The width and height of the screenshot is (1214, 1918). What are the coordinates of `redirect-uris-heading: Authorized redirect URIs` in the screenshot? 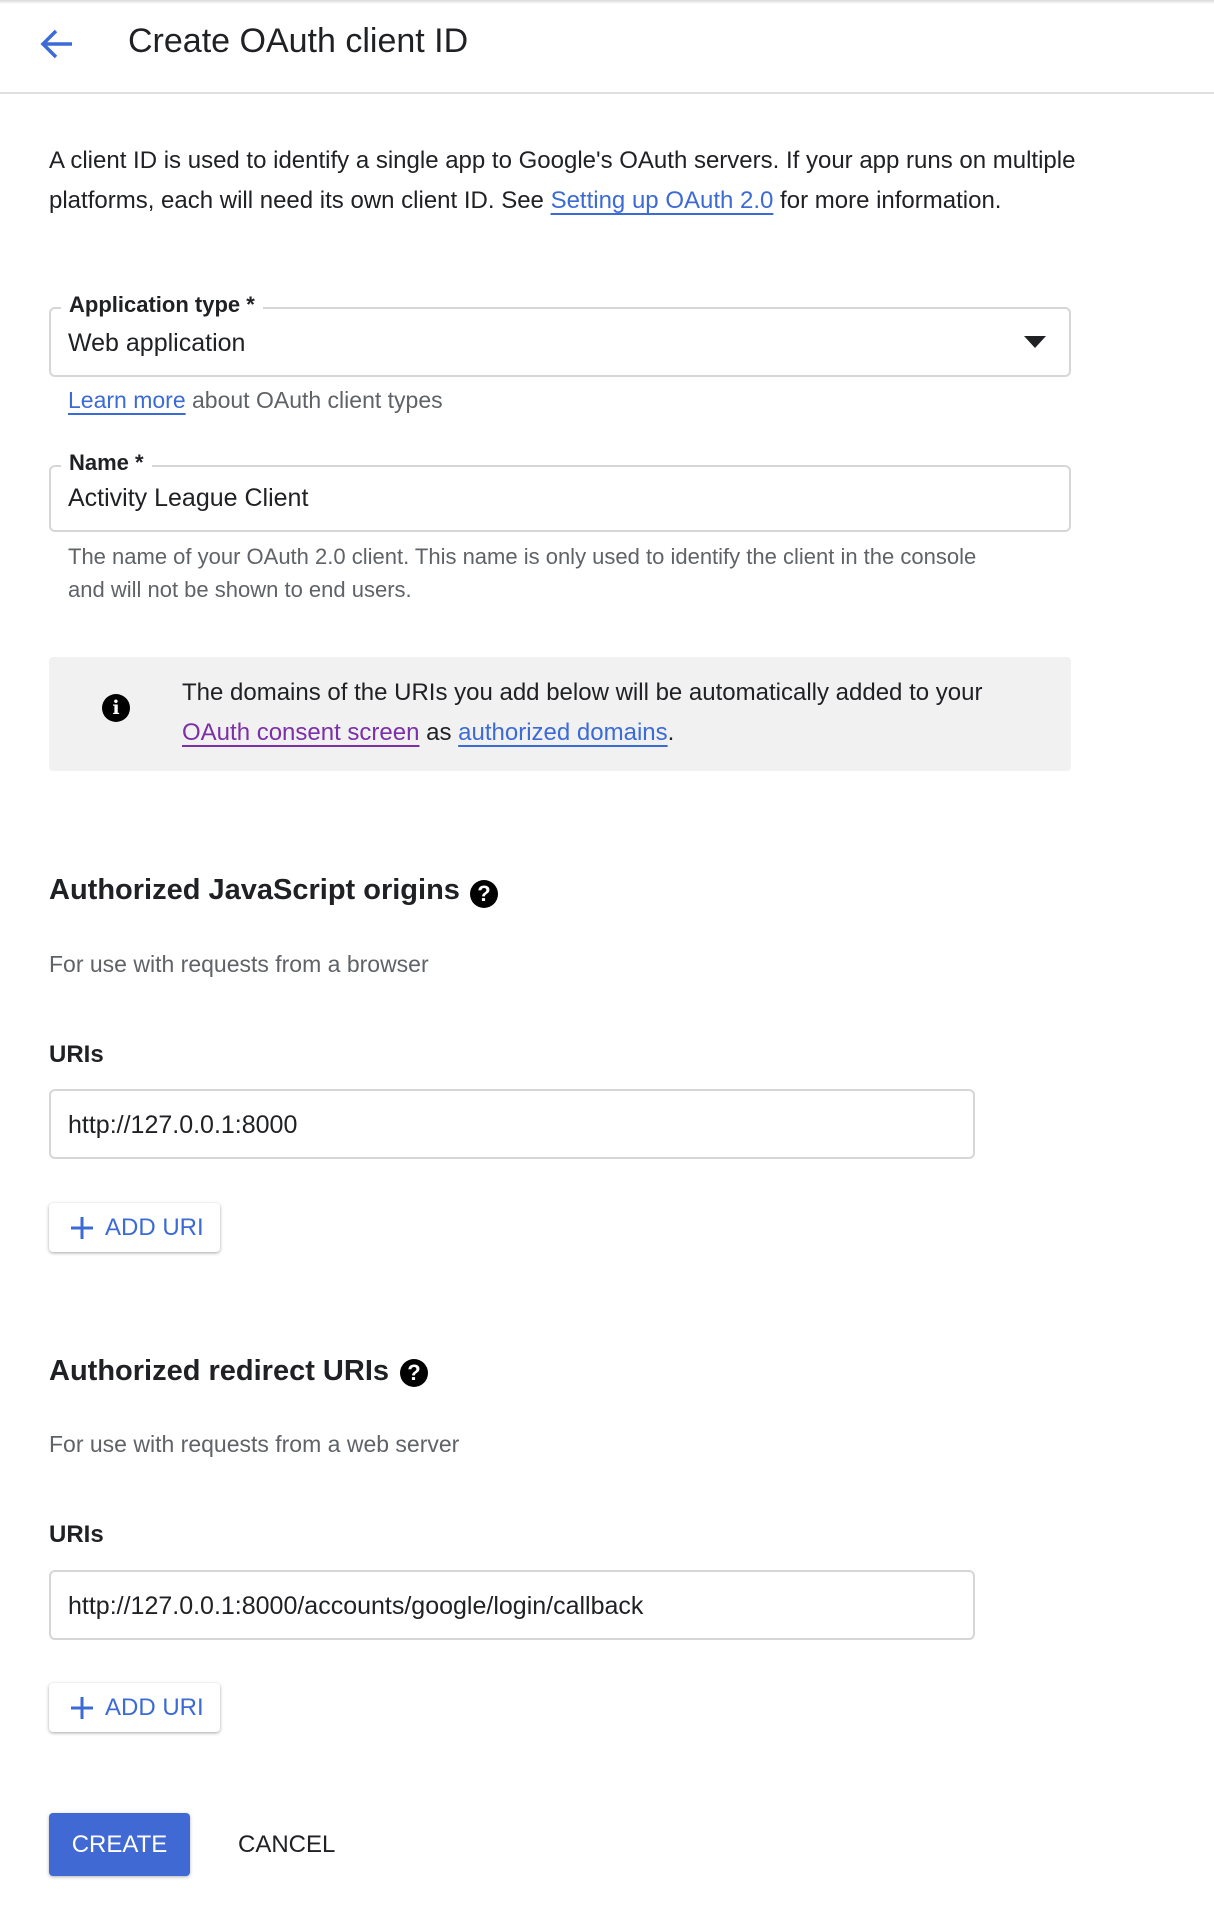 It's located at (219, 1371).